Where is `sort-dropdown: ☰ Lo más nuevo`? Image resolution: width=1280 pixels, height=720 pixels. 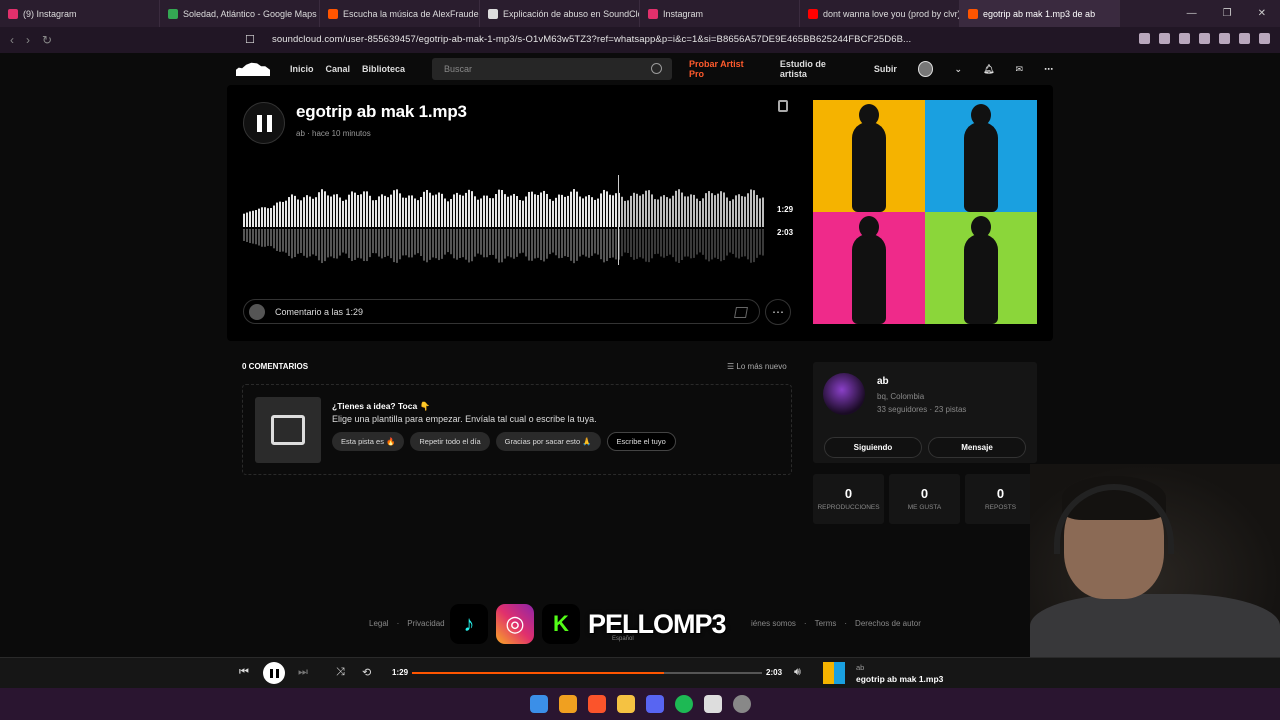 sort-dropdown: ☰ Lo más nuevo is located at coordinates (757, 366).